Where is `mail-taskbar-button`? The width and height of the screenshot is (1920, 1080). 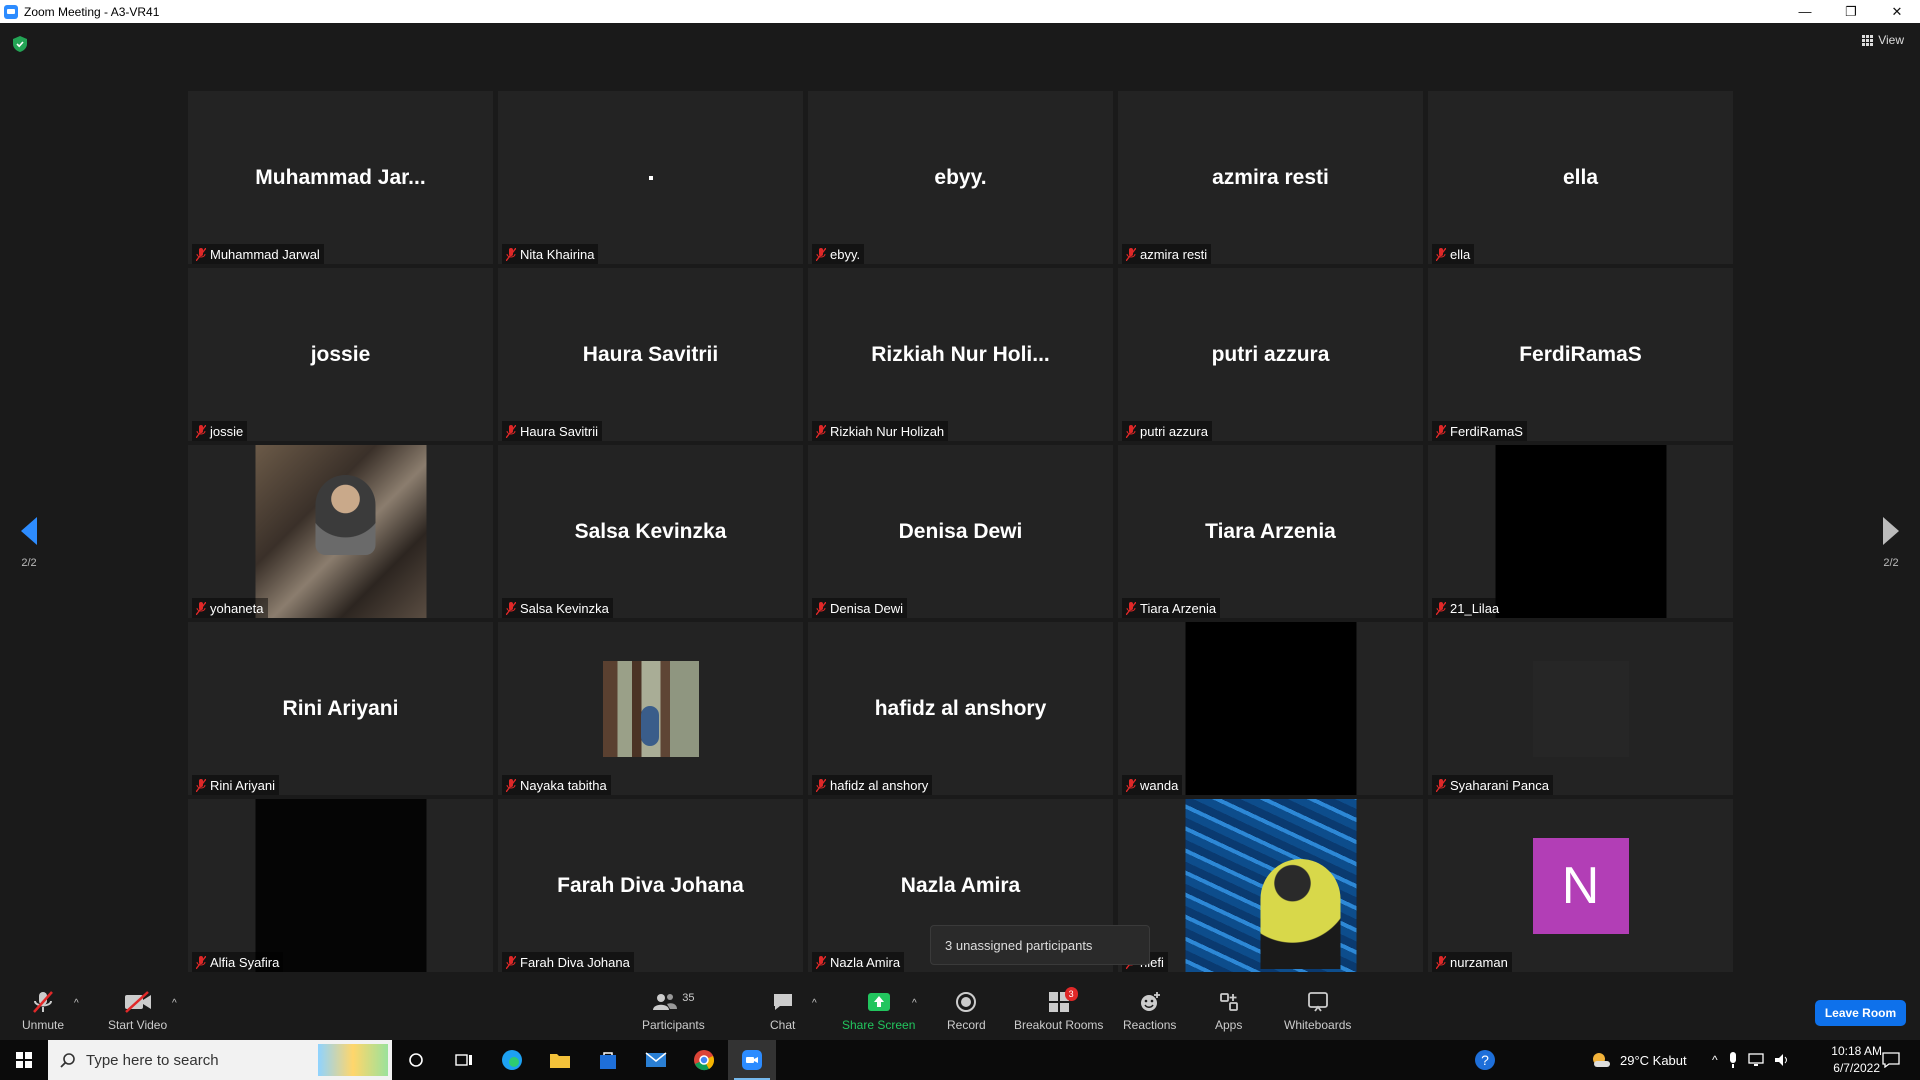 mail-taskbar-button is located at coordinates (656, 1060).